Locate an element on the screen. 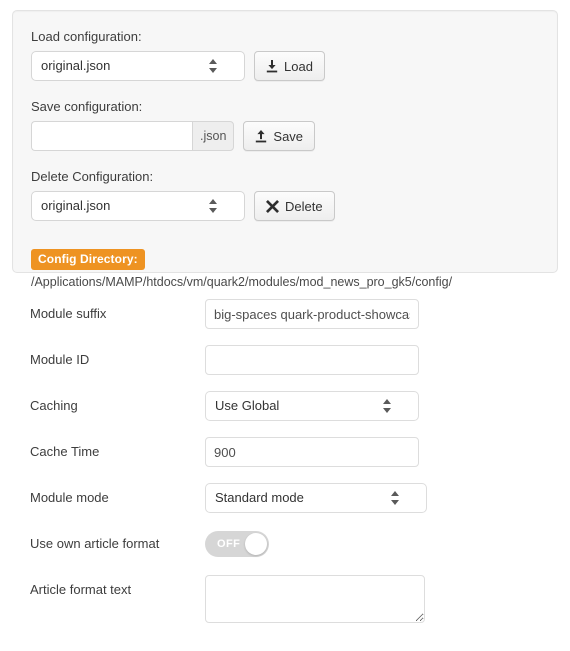  form-row-module-mode: Module mode Standard mode is located at coordinates (285, 506).